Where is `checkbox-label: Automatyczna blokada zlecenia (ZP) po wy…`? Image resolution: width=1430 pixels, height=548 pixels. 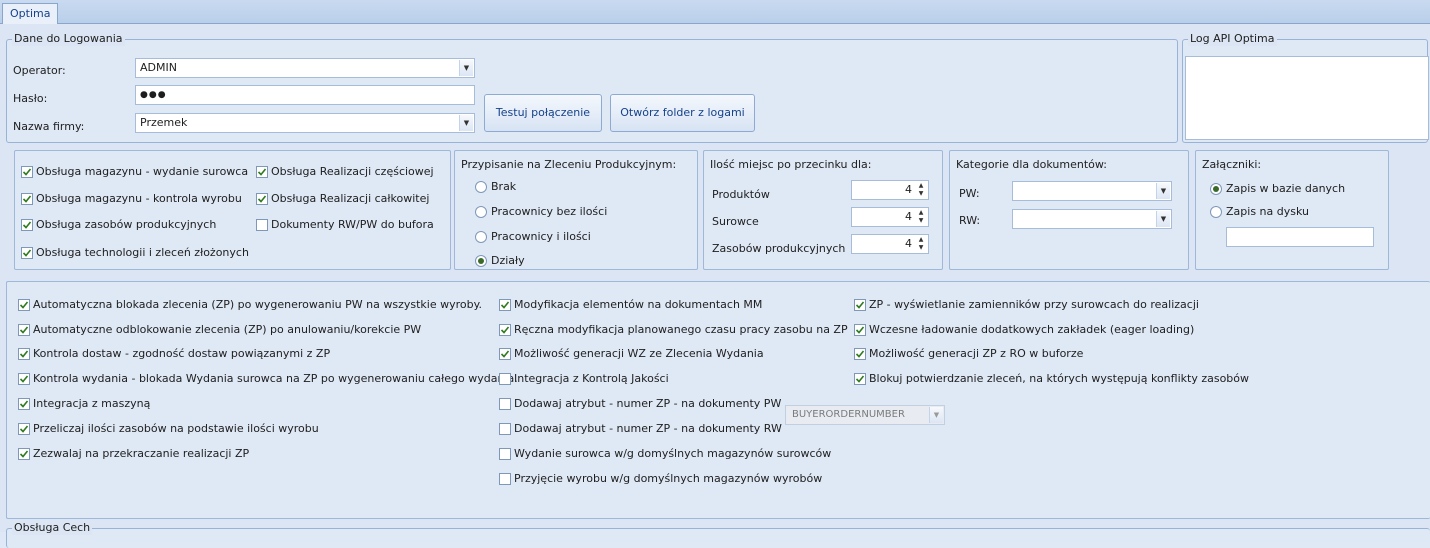
checkbox-label: Automatyczna blokada zlecenia (ZP) po wy… is located at coordinates (258, 304).